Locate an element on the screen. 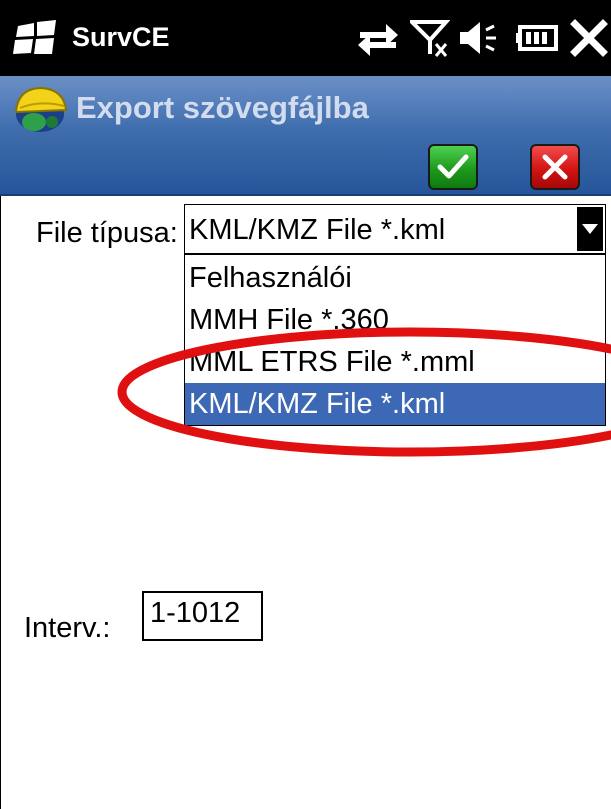 Image resolution: width=611 pixels, height=809 pixels. file-type-select: KML/KMZ File *.kml is located at coordinates (395, 229).